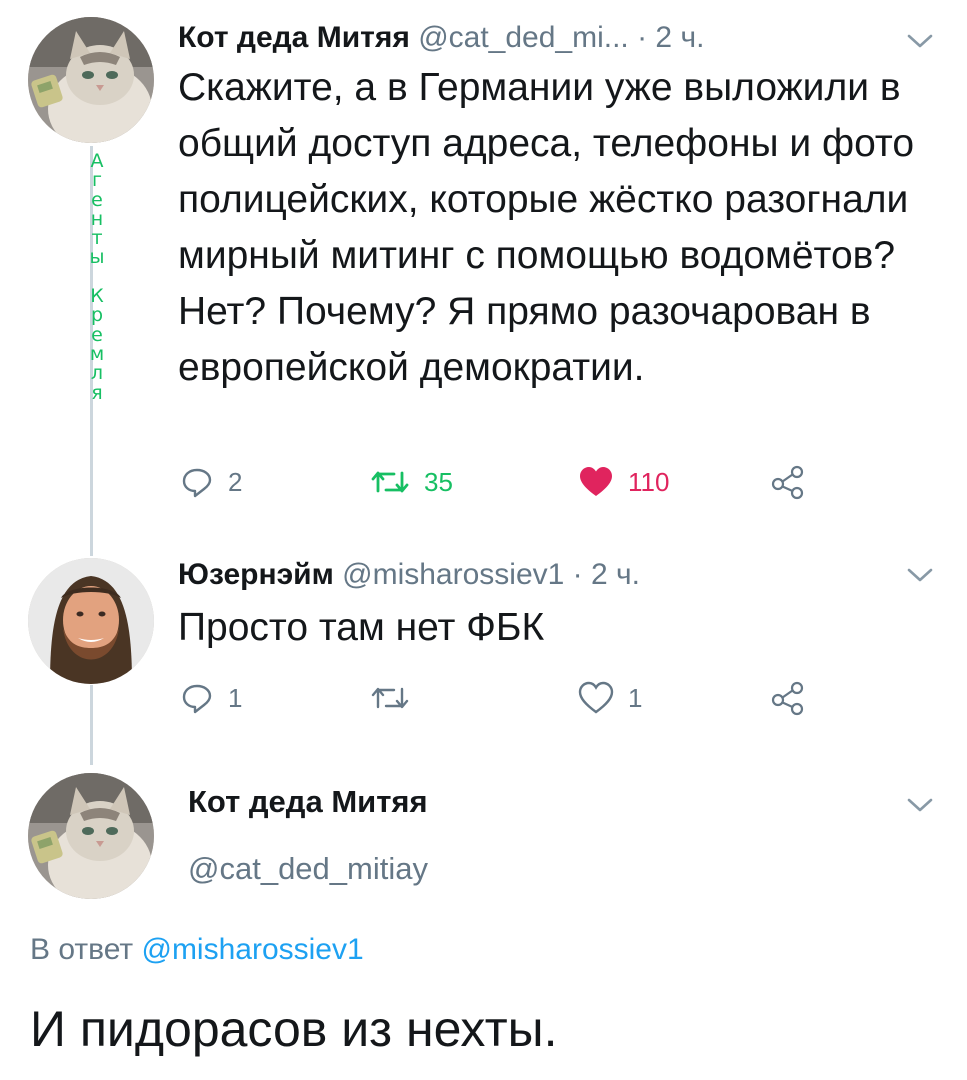 This screenshot has height=1080, width=967. What do you see at coordinates (294, 1029) in the screenshot?
I see `tweet3-text: И пидорасов из нехты.` at bounding box center [294, 1029].